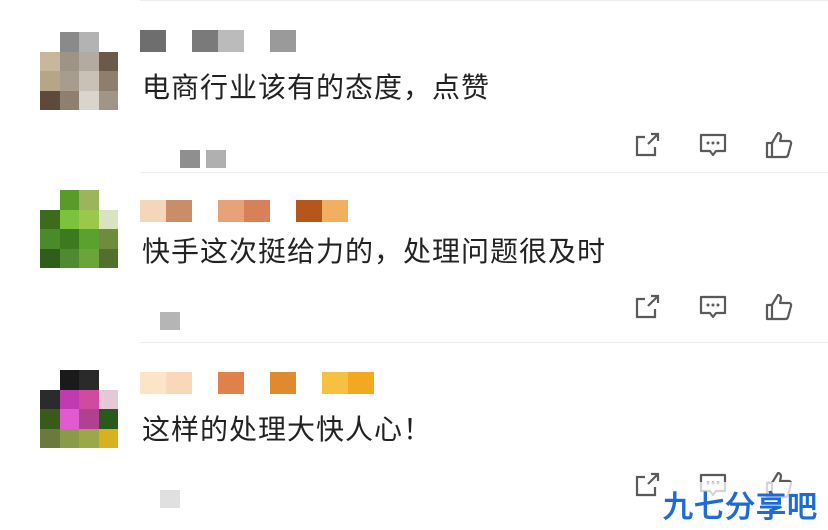 Image resolution: width=828 pixels, height=530 pixels. What do you see at coordinates (374, 251) in the screenshot?
I see `comment-text: 快手这次挺给力的，处理问题很及时` at bounding box center [374, 251].